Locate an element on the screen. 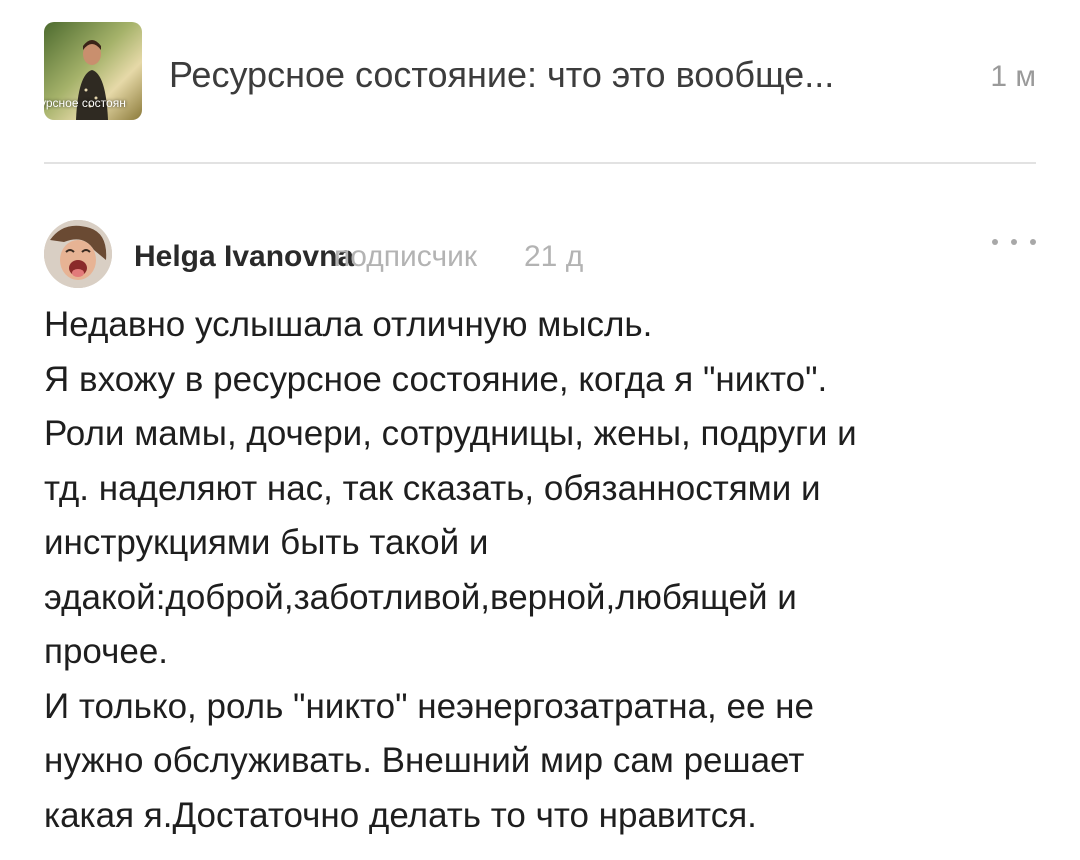  more-dots-icon is located at coordinates (1014, 242).